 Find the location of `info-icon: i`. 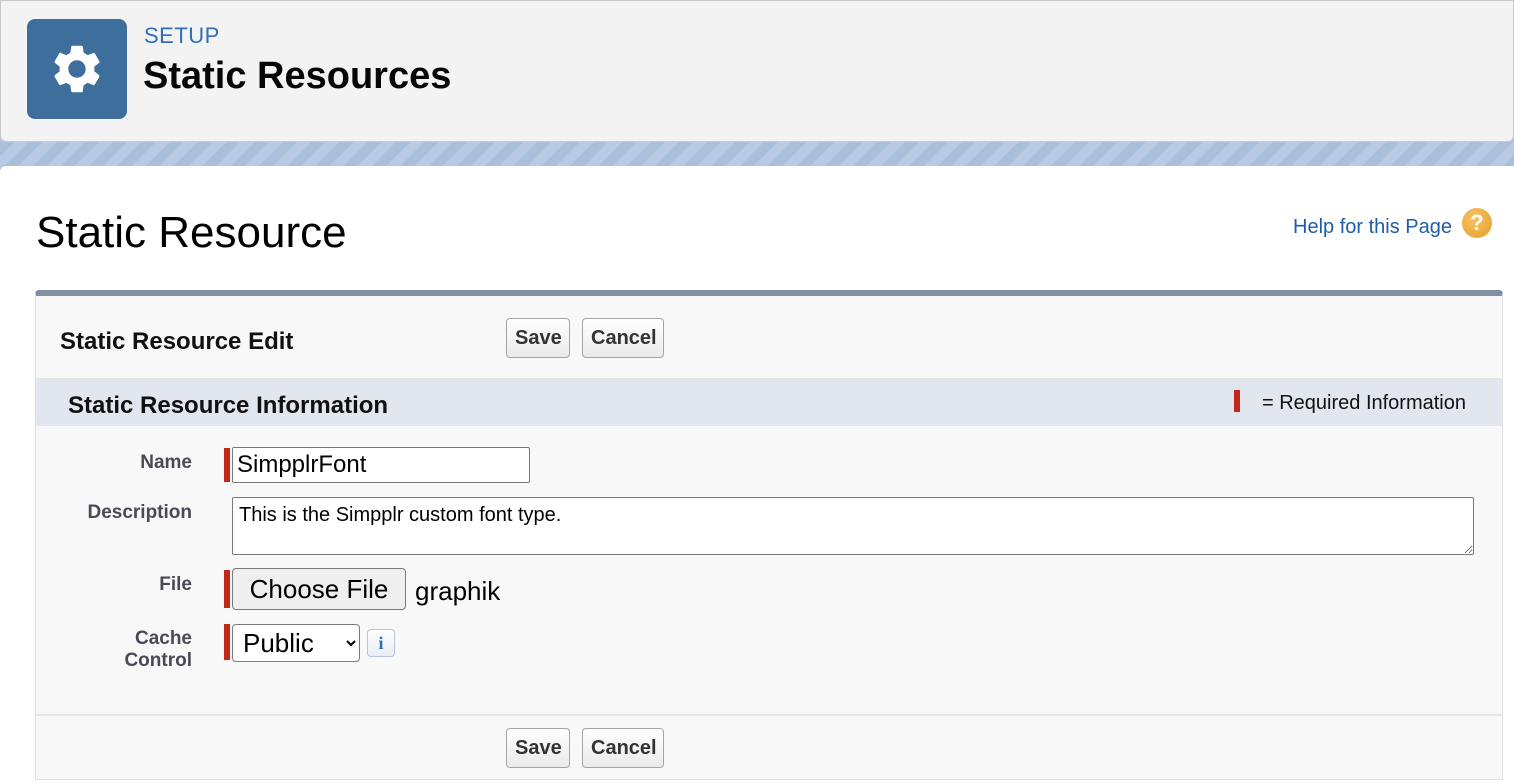

info-icon: i is located at coordinates (381, 643).